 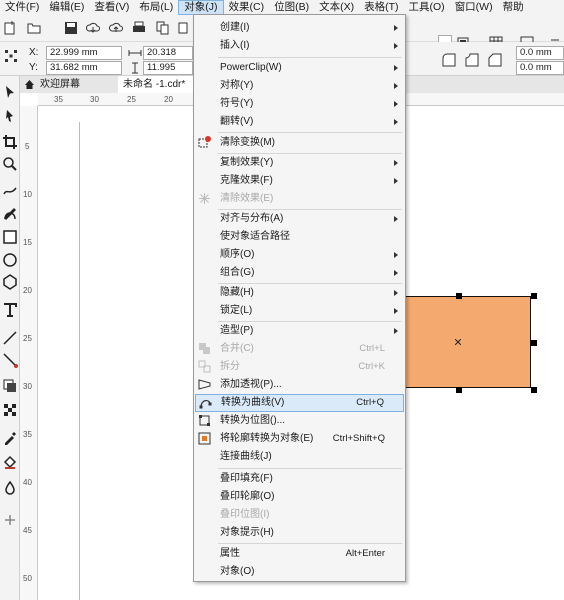 What do you see at coordinates (10, 116) in the screenshot?
I see `shape-tool-icon` at bounding box center [10, 116].